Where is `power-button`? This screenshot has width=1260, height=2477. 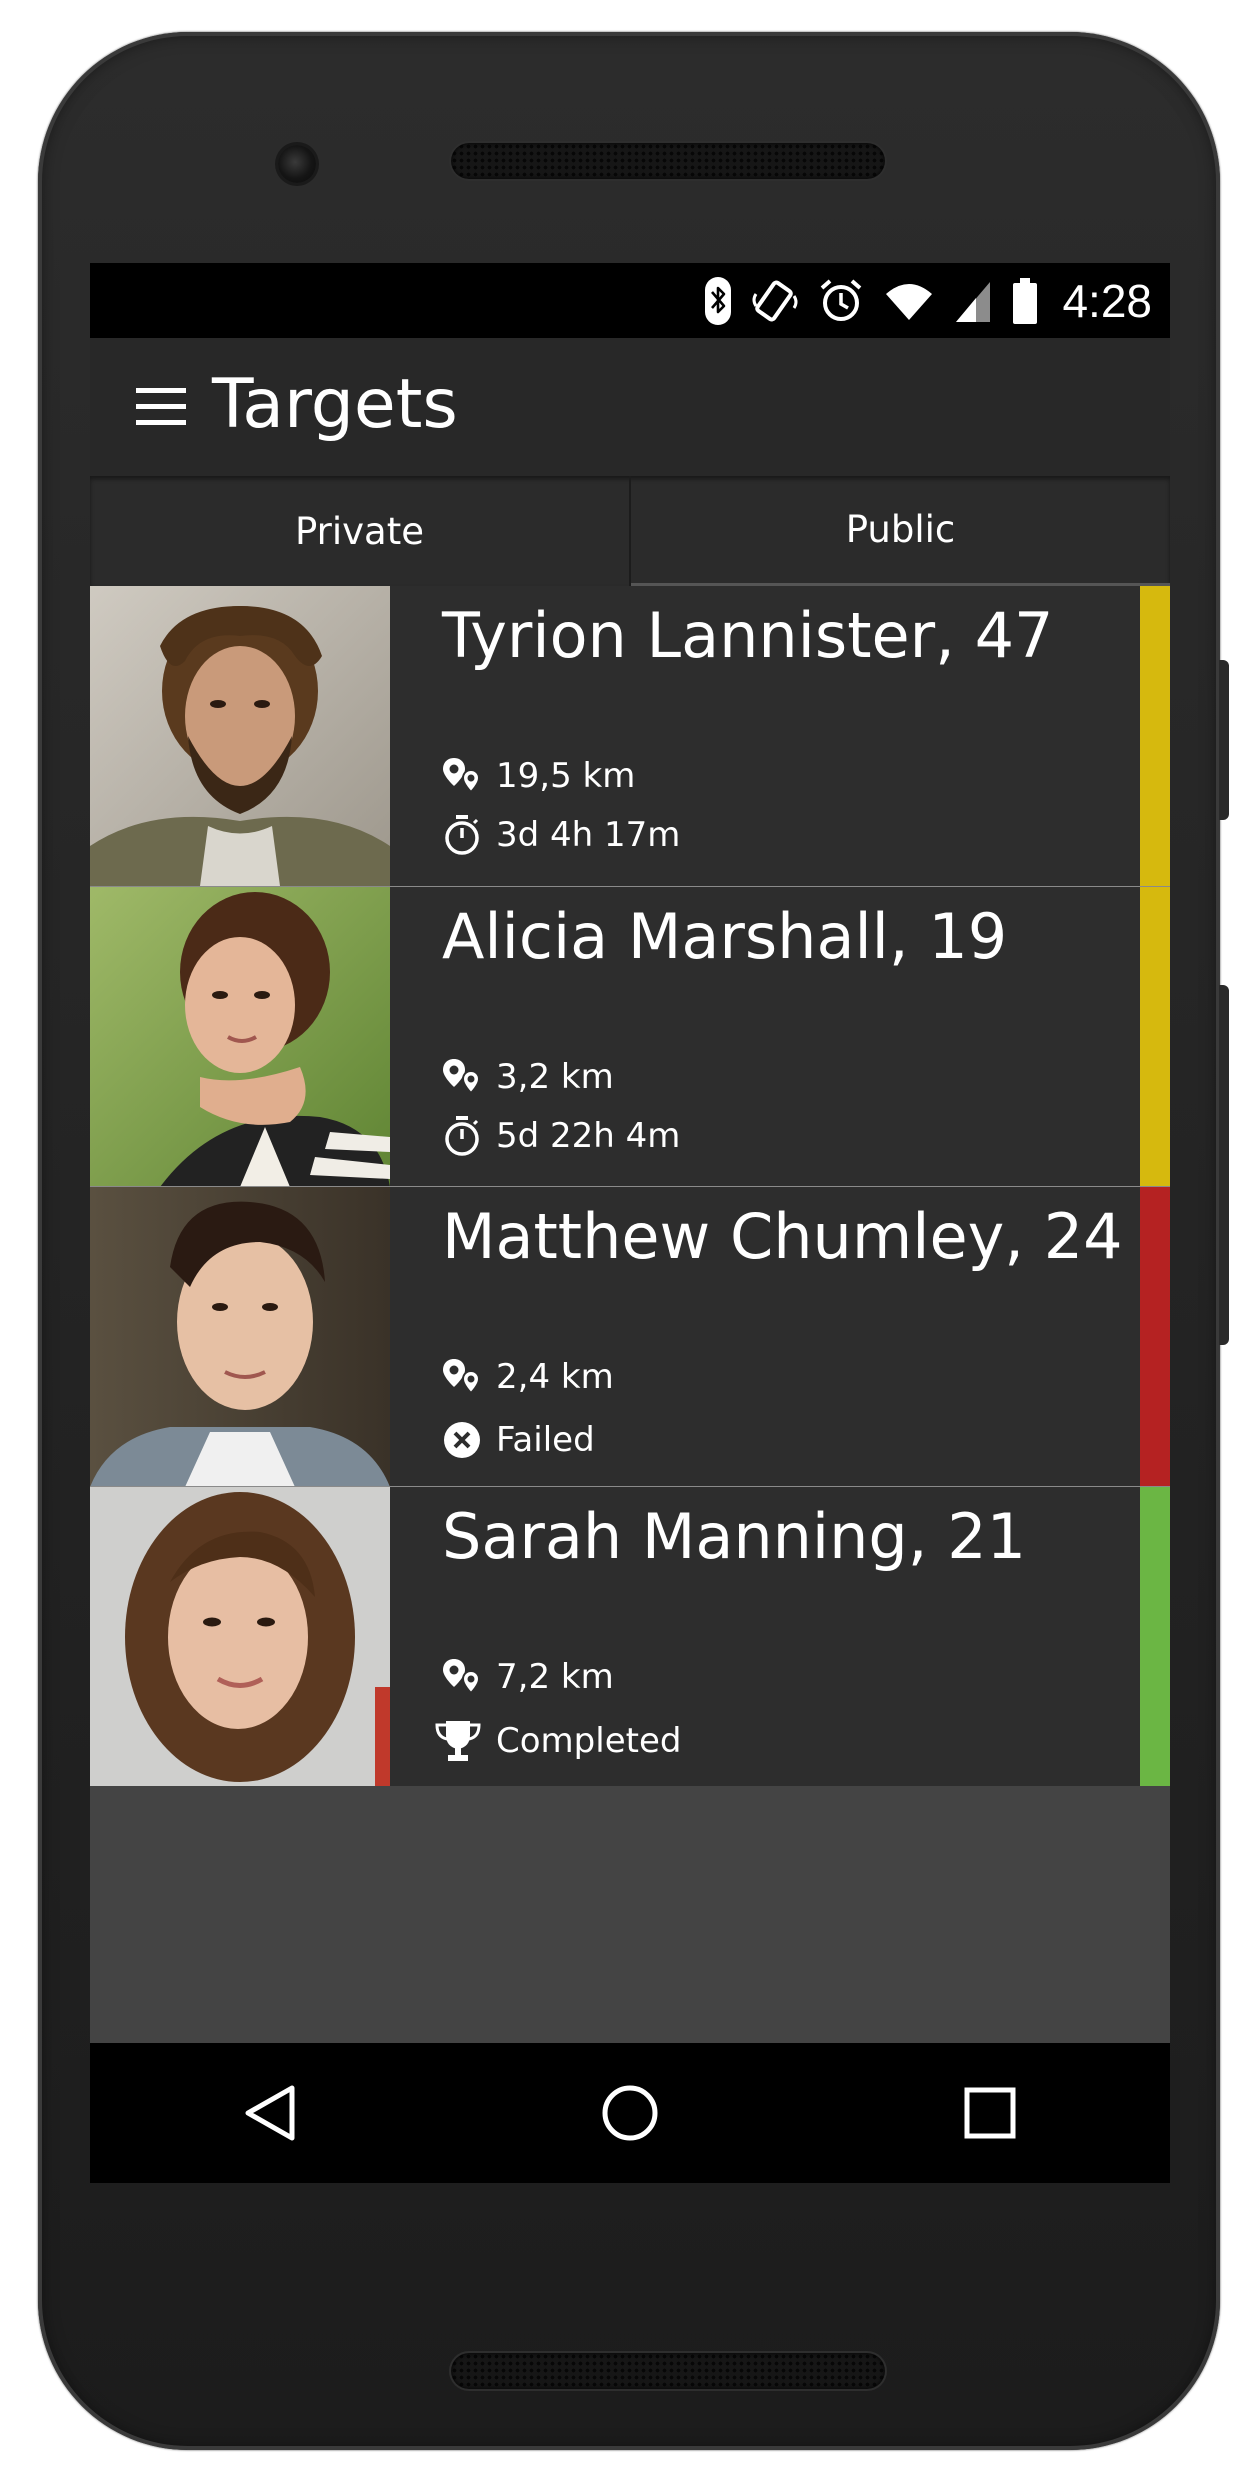 power-button is located at coordinates (1224, 740).